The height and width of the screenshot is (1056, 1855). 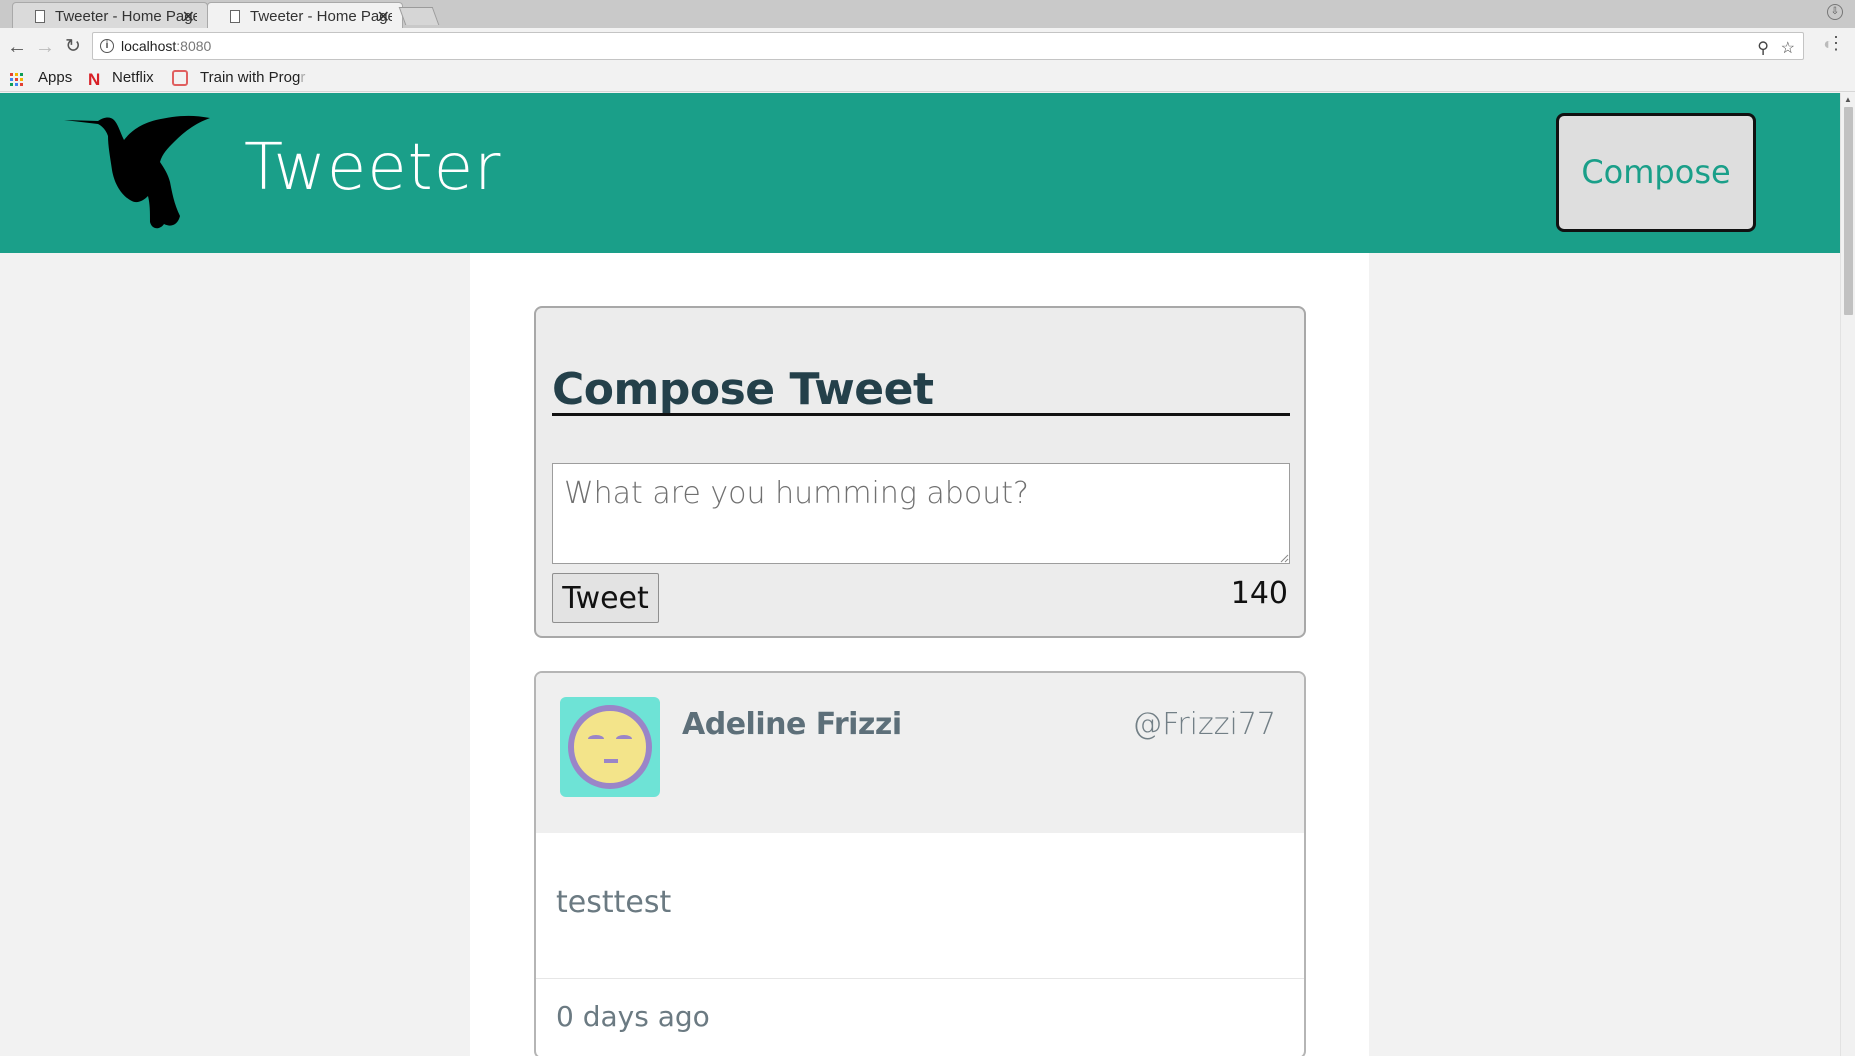 I want to click on tweet-timestamp: 0 days ago, so click(x=633, y=1016).